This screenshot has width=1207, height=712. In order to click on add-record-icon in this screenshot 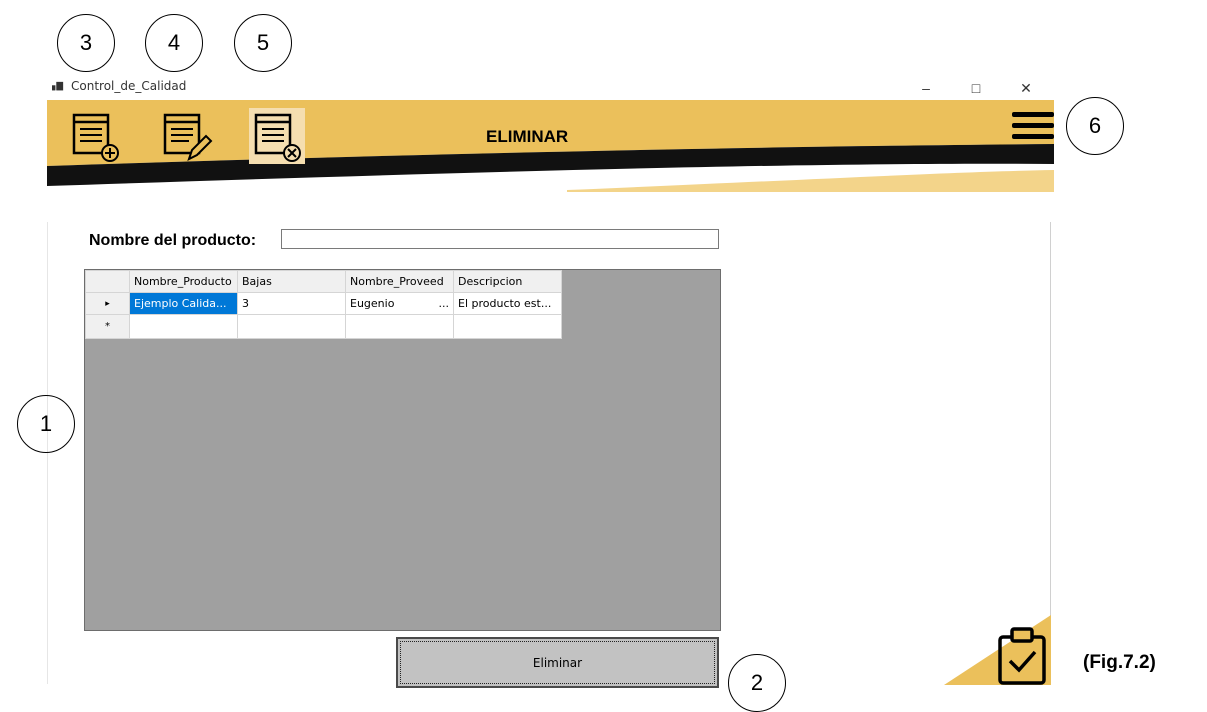, I will do `click(95, 136)`.